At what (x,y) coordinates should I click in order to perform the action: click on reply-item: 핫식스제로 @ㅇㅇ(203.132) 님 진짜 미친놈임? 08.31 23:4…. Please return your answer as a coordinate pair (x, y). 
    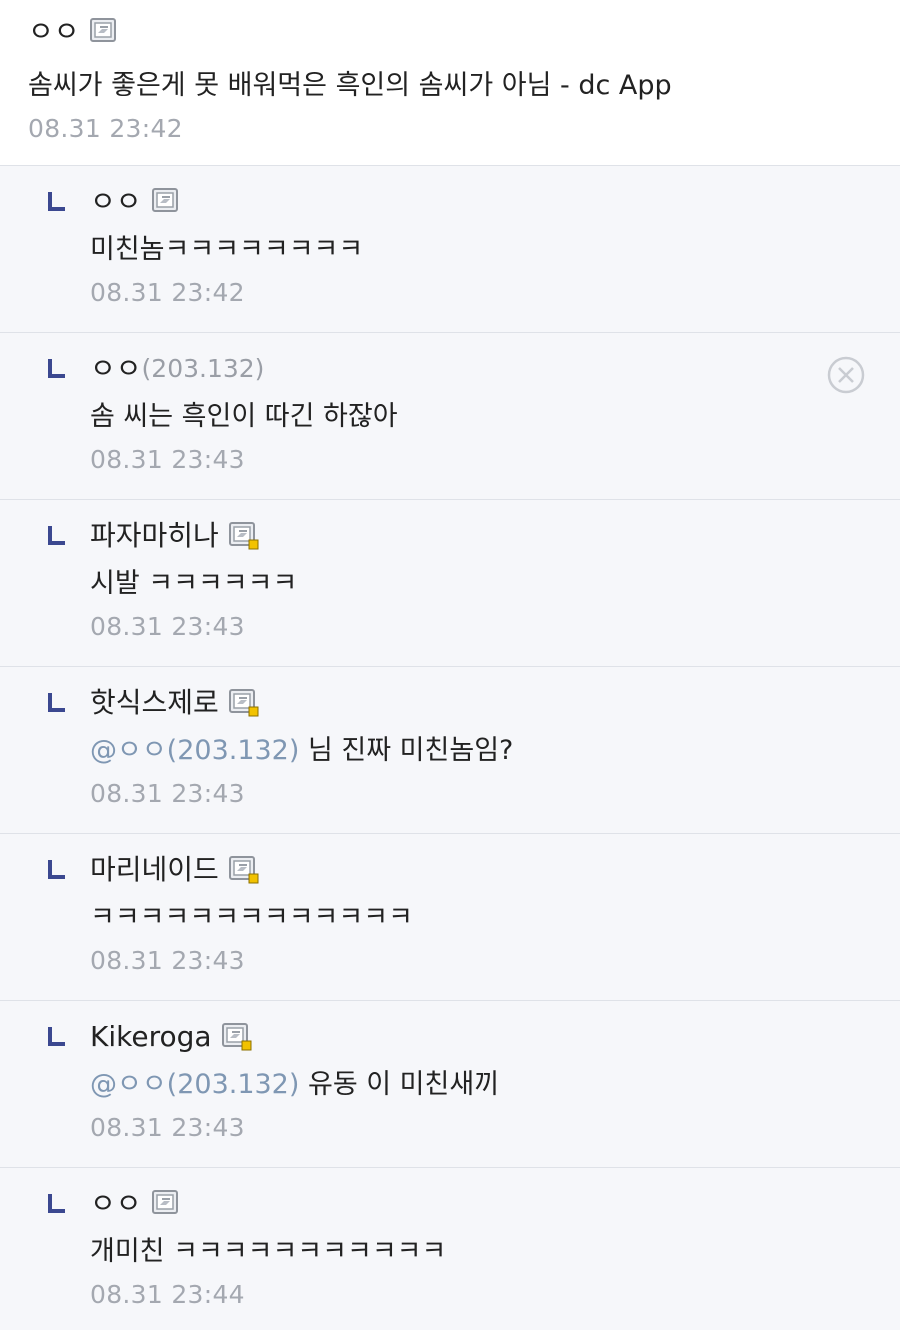
    Looking at the image, I should click on (450, 750).